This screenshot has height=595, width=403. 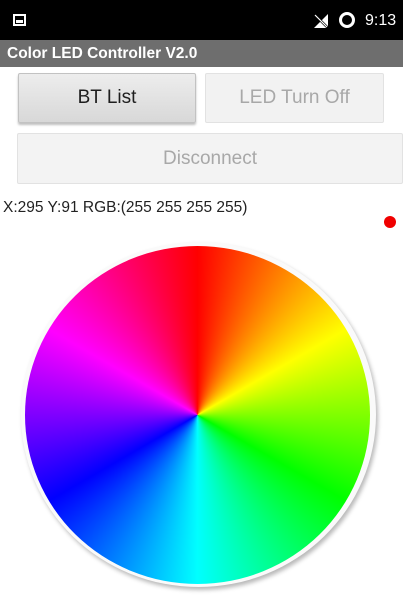 What do you see at coordinates (19, 20) in the screenshot?
I see `notification-icon` at bounding box center [19, 20].